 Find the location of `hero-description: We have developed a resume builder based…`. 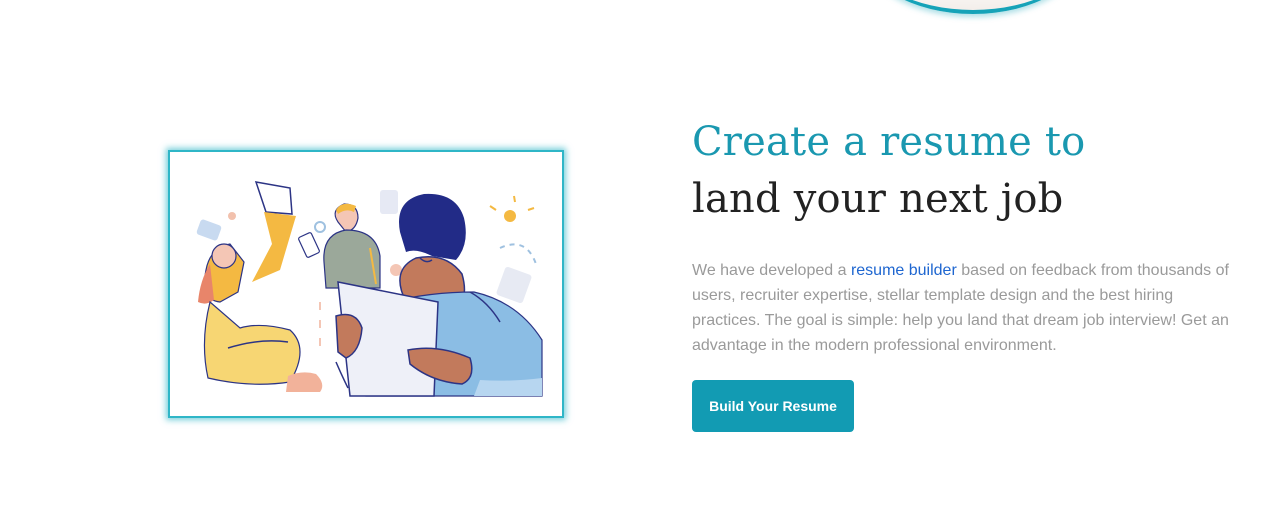

hero-description: We have developed a resume builder based… is located at coordinates (964, 308).